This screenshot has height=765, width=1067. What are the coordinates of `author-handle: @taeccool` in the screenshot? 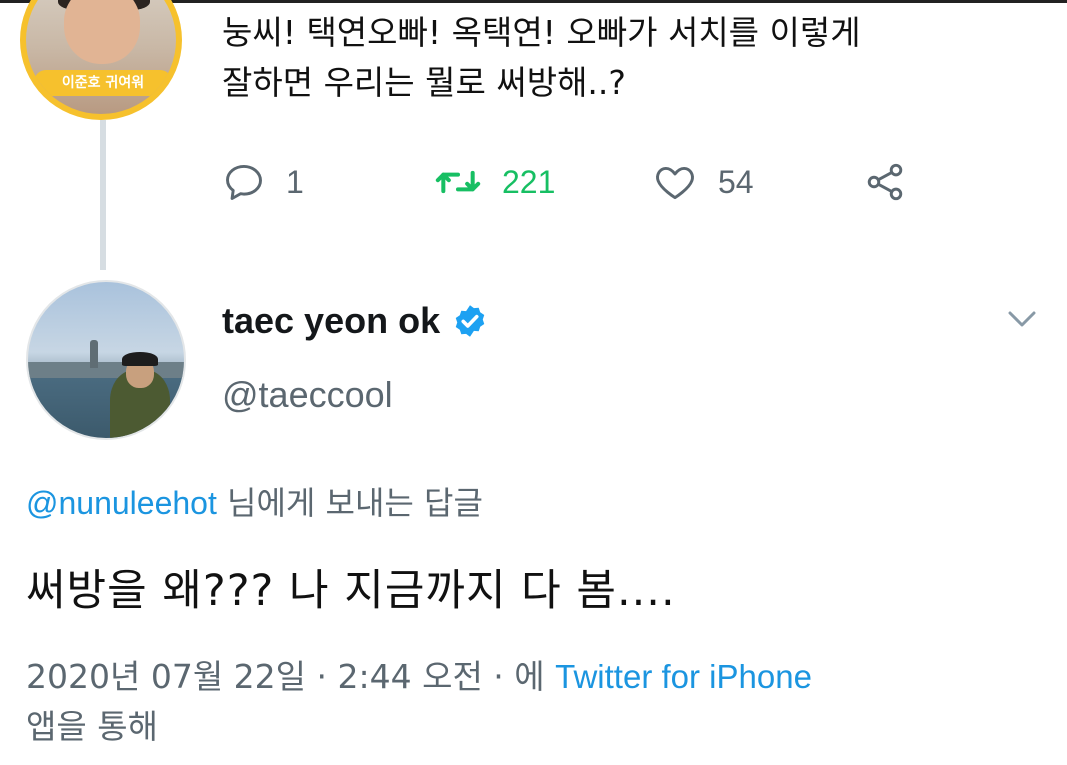 It's located at (307, 395).